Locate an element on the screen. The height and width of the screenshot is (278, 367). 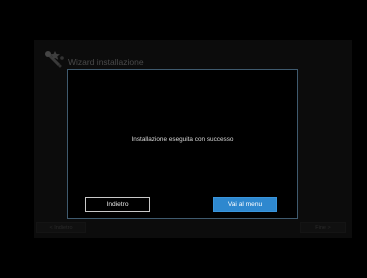
wizard-title: Wizard installazione is located at coordinates (106, 62).